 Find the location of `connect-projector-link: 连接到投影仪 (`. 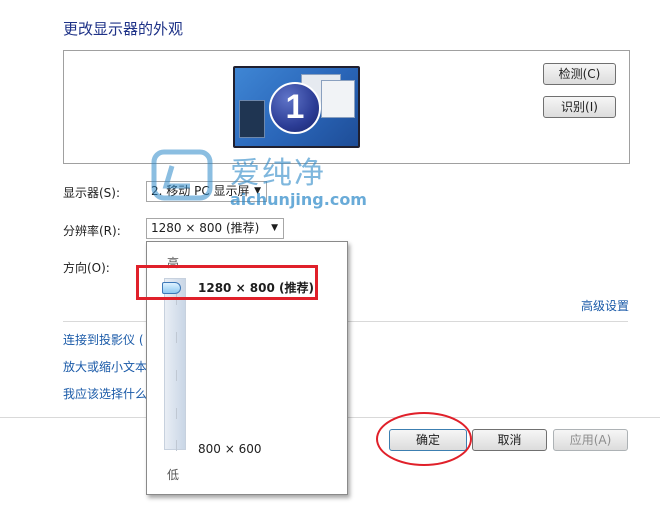

connect-projector-link: 连接到投影仪 ( is located at coordinates (103, 339).